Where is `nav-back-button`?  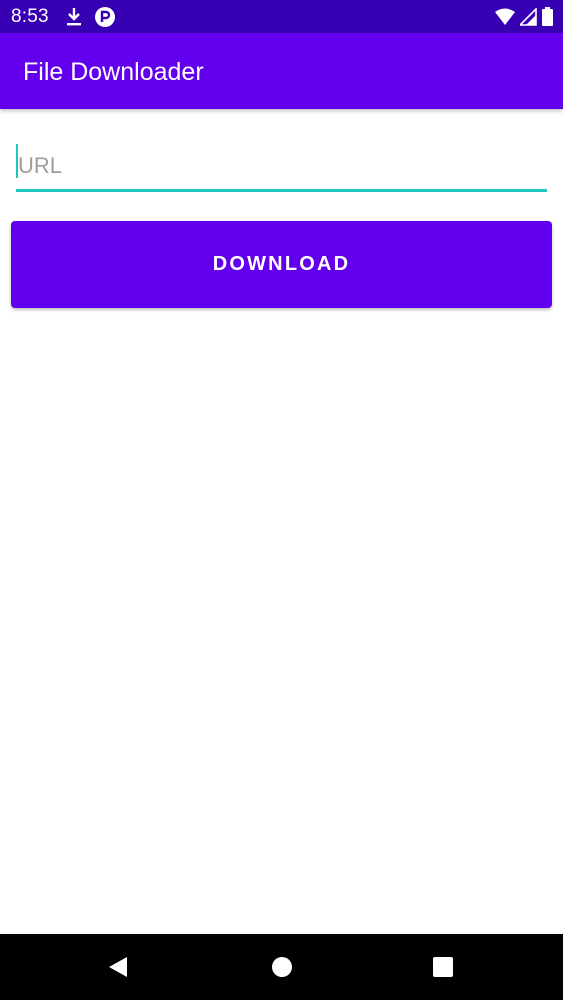 nav-back-button is located at coordinates (118, 967).